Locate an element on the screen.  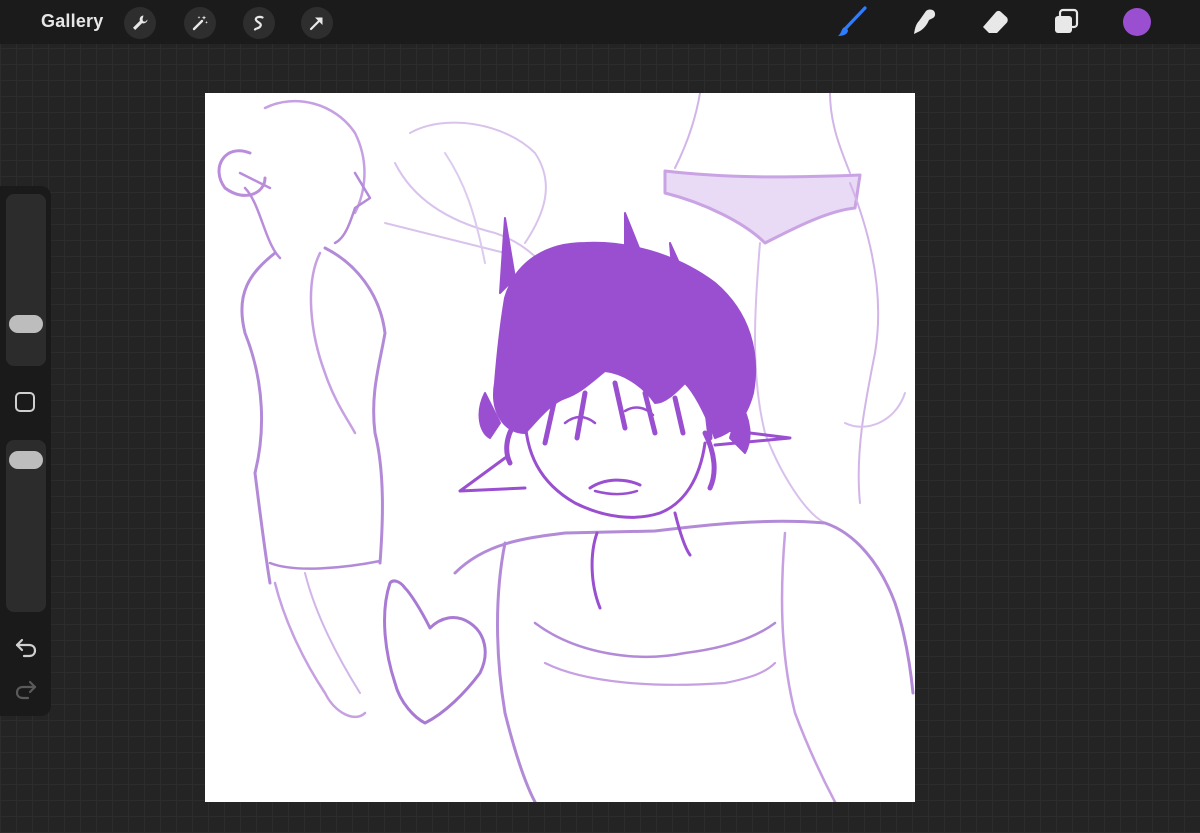
eraser-icon is located at coordinates (995, 22).